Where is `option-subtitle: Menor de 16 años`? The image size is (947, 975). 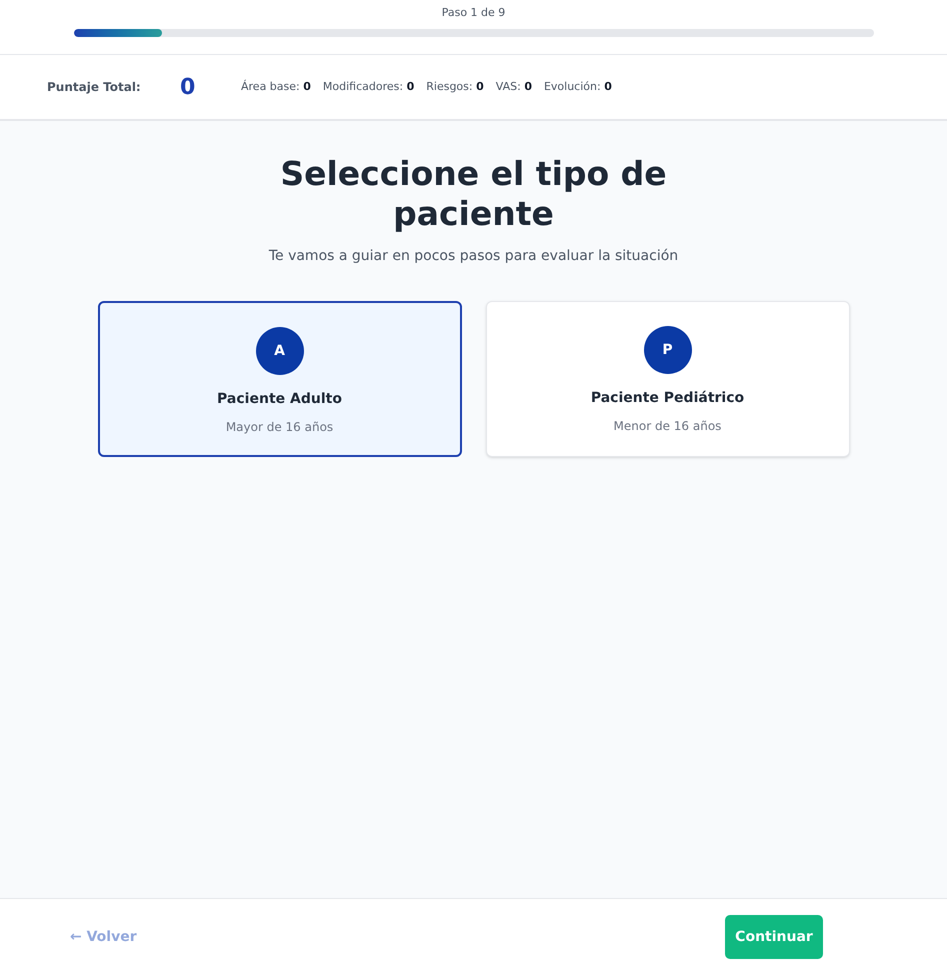 option-subtitle: Menor de 16 años is located at coordinates (668, 426).